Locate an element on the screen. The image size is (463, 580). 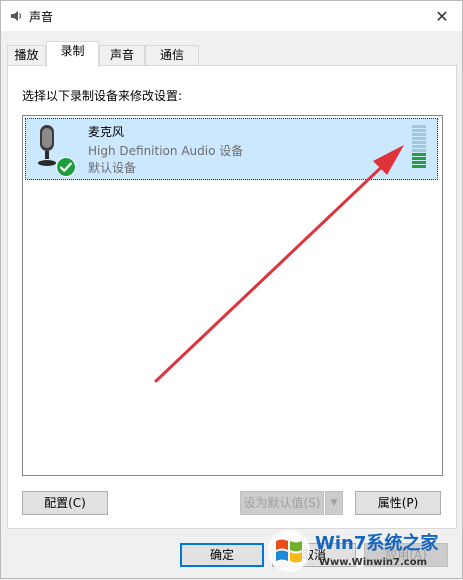
configure-button: 配置(C) is located at coordinates (65, 503).